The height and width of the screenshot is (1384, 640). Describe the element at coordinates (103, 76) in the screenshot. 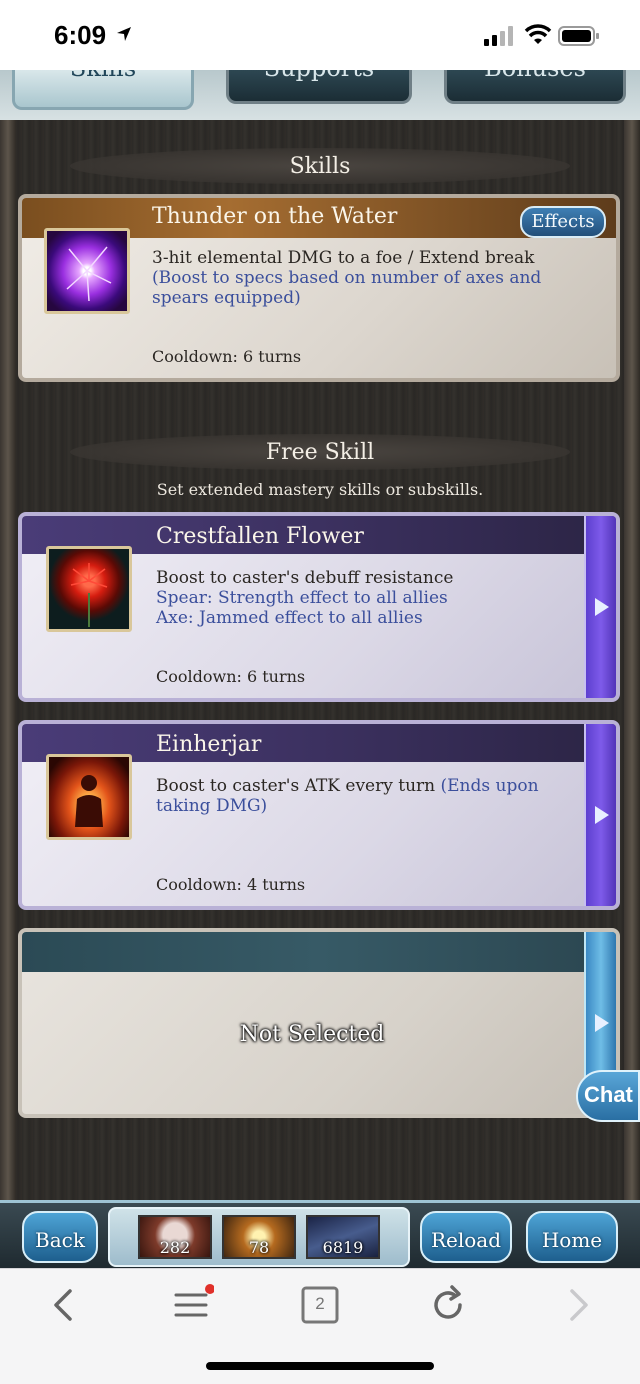

I see `tab-skills-label: Skills` at that location.